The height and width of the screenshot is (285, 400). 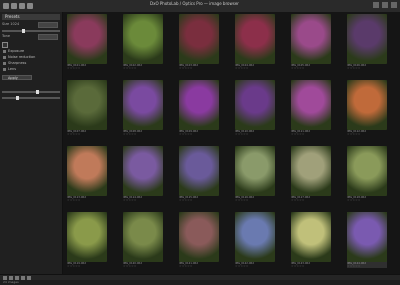 I want to click on thumbnail: IMG_0124.CR2 ☆☆☆☆☆, so click(x=367, y=240).